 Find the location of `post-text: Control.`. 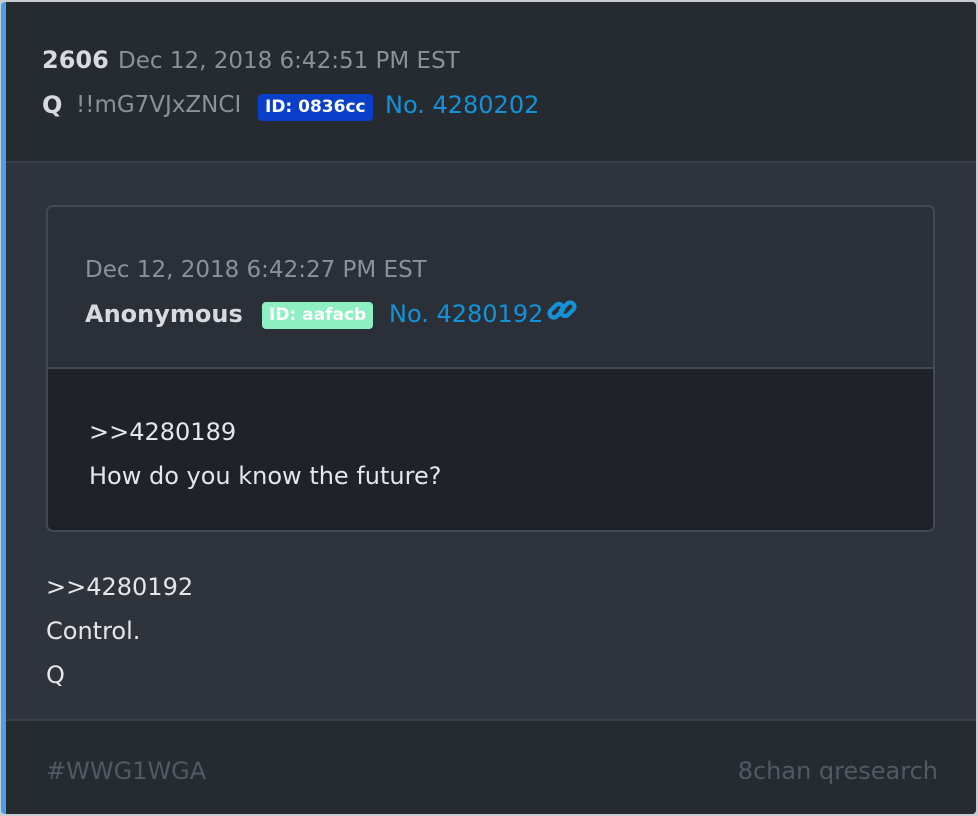

post-text: Control. is located at coordinates (93, 631).